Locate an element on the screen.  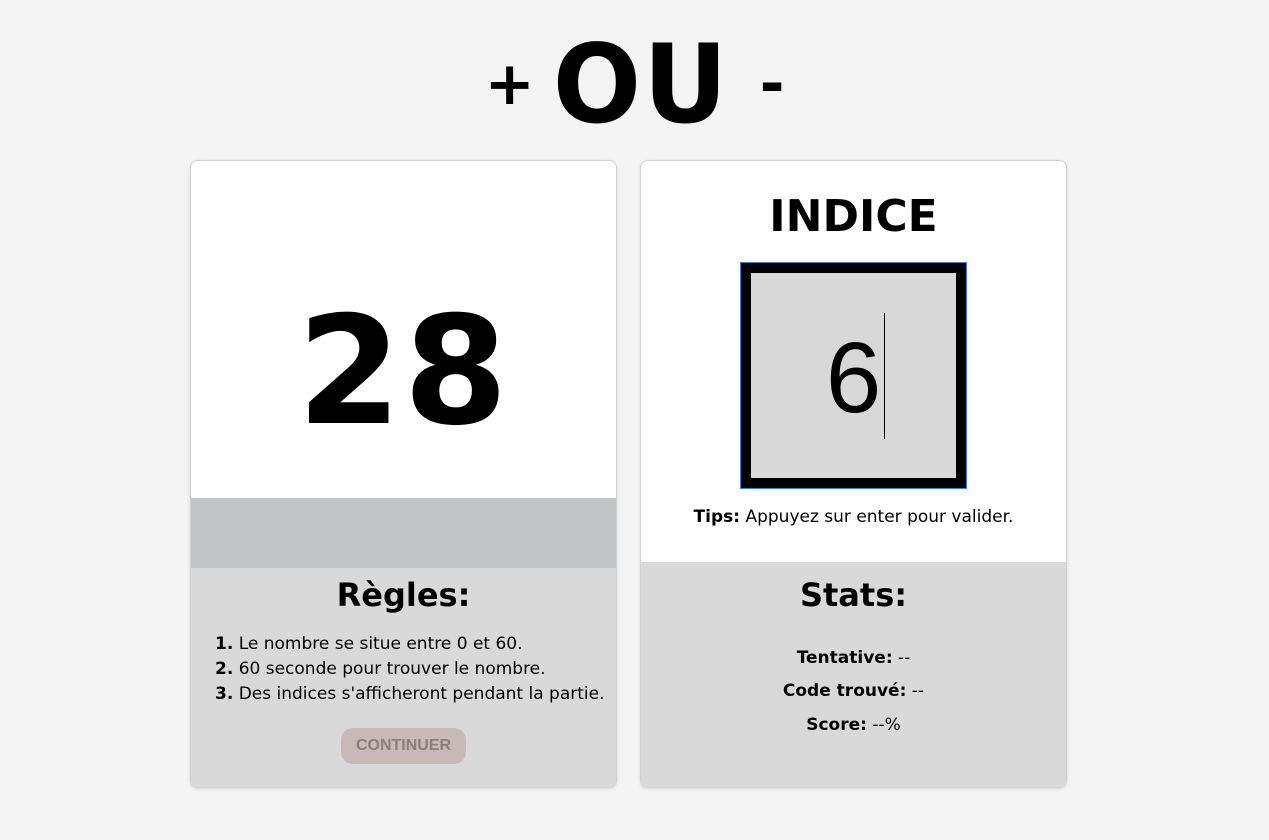
tips-message: Appuyez sur enter pour valider. is located at coordinates (879, 517).